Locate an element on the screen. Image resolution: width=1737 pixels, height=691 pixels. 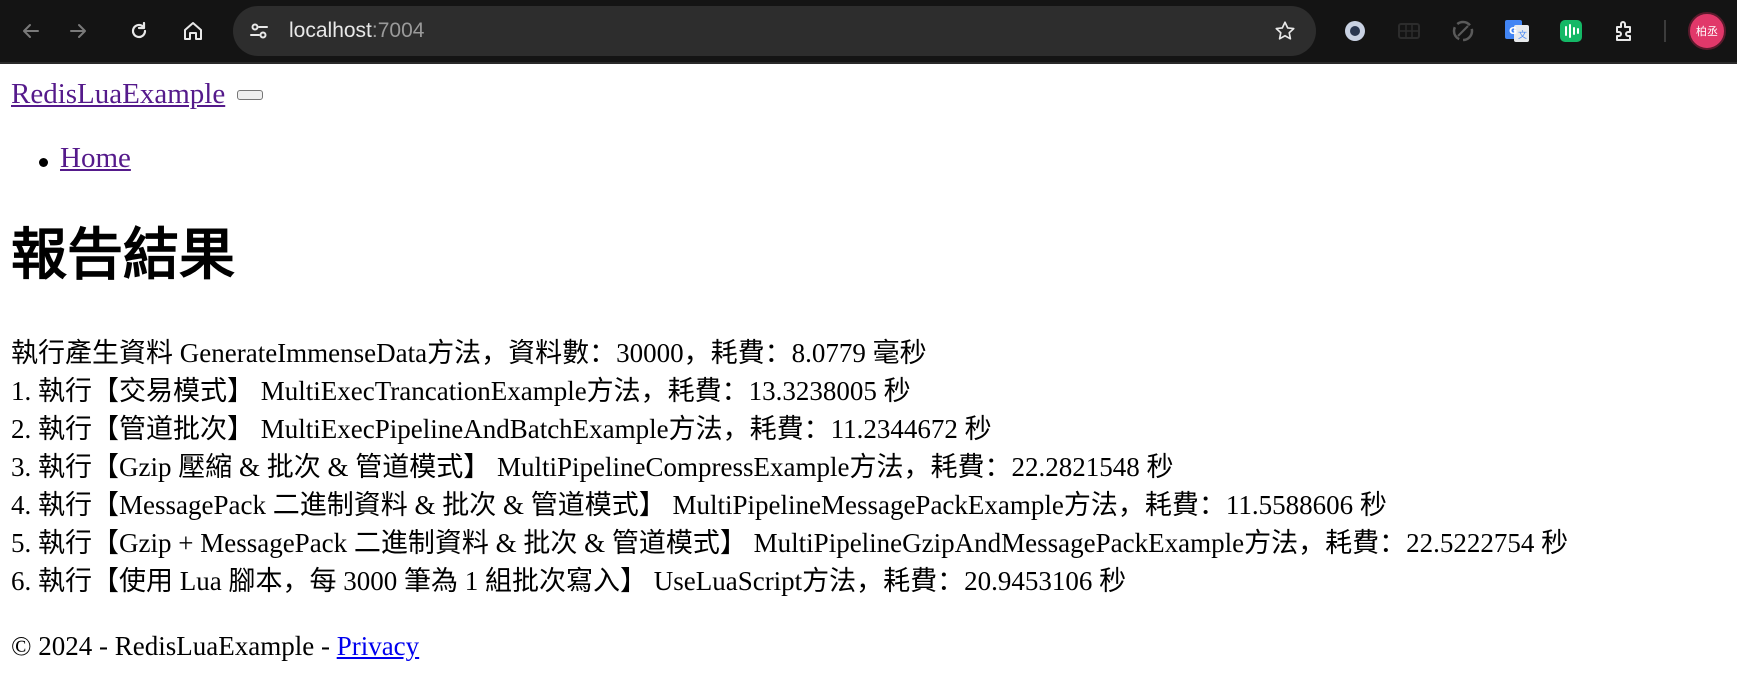
nav-item-home: Home is located at coordinates (85, 158).